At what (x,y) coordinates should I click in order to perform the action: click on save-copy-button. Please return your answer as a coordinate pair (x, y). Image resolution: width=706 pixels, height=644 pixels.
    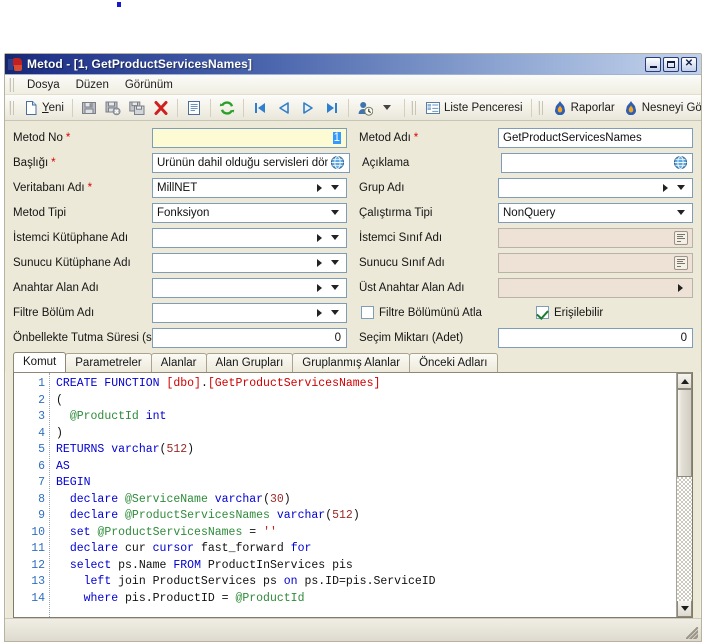
    Looking at the image, I should click on (137, 108).